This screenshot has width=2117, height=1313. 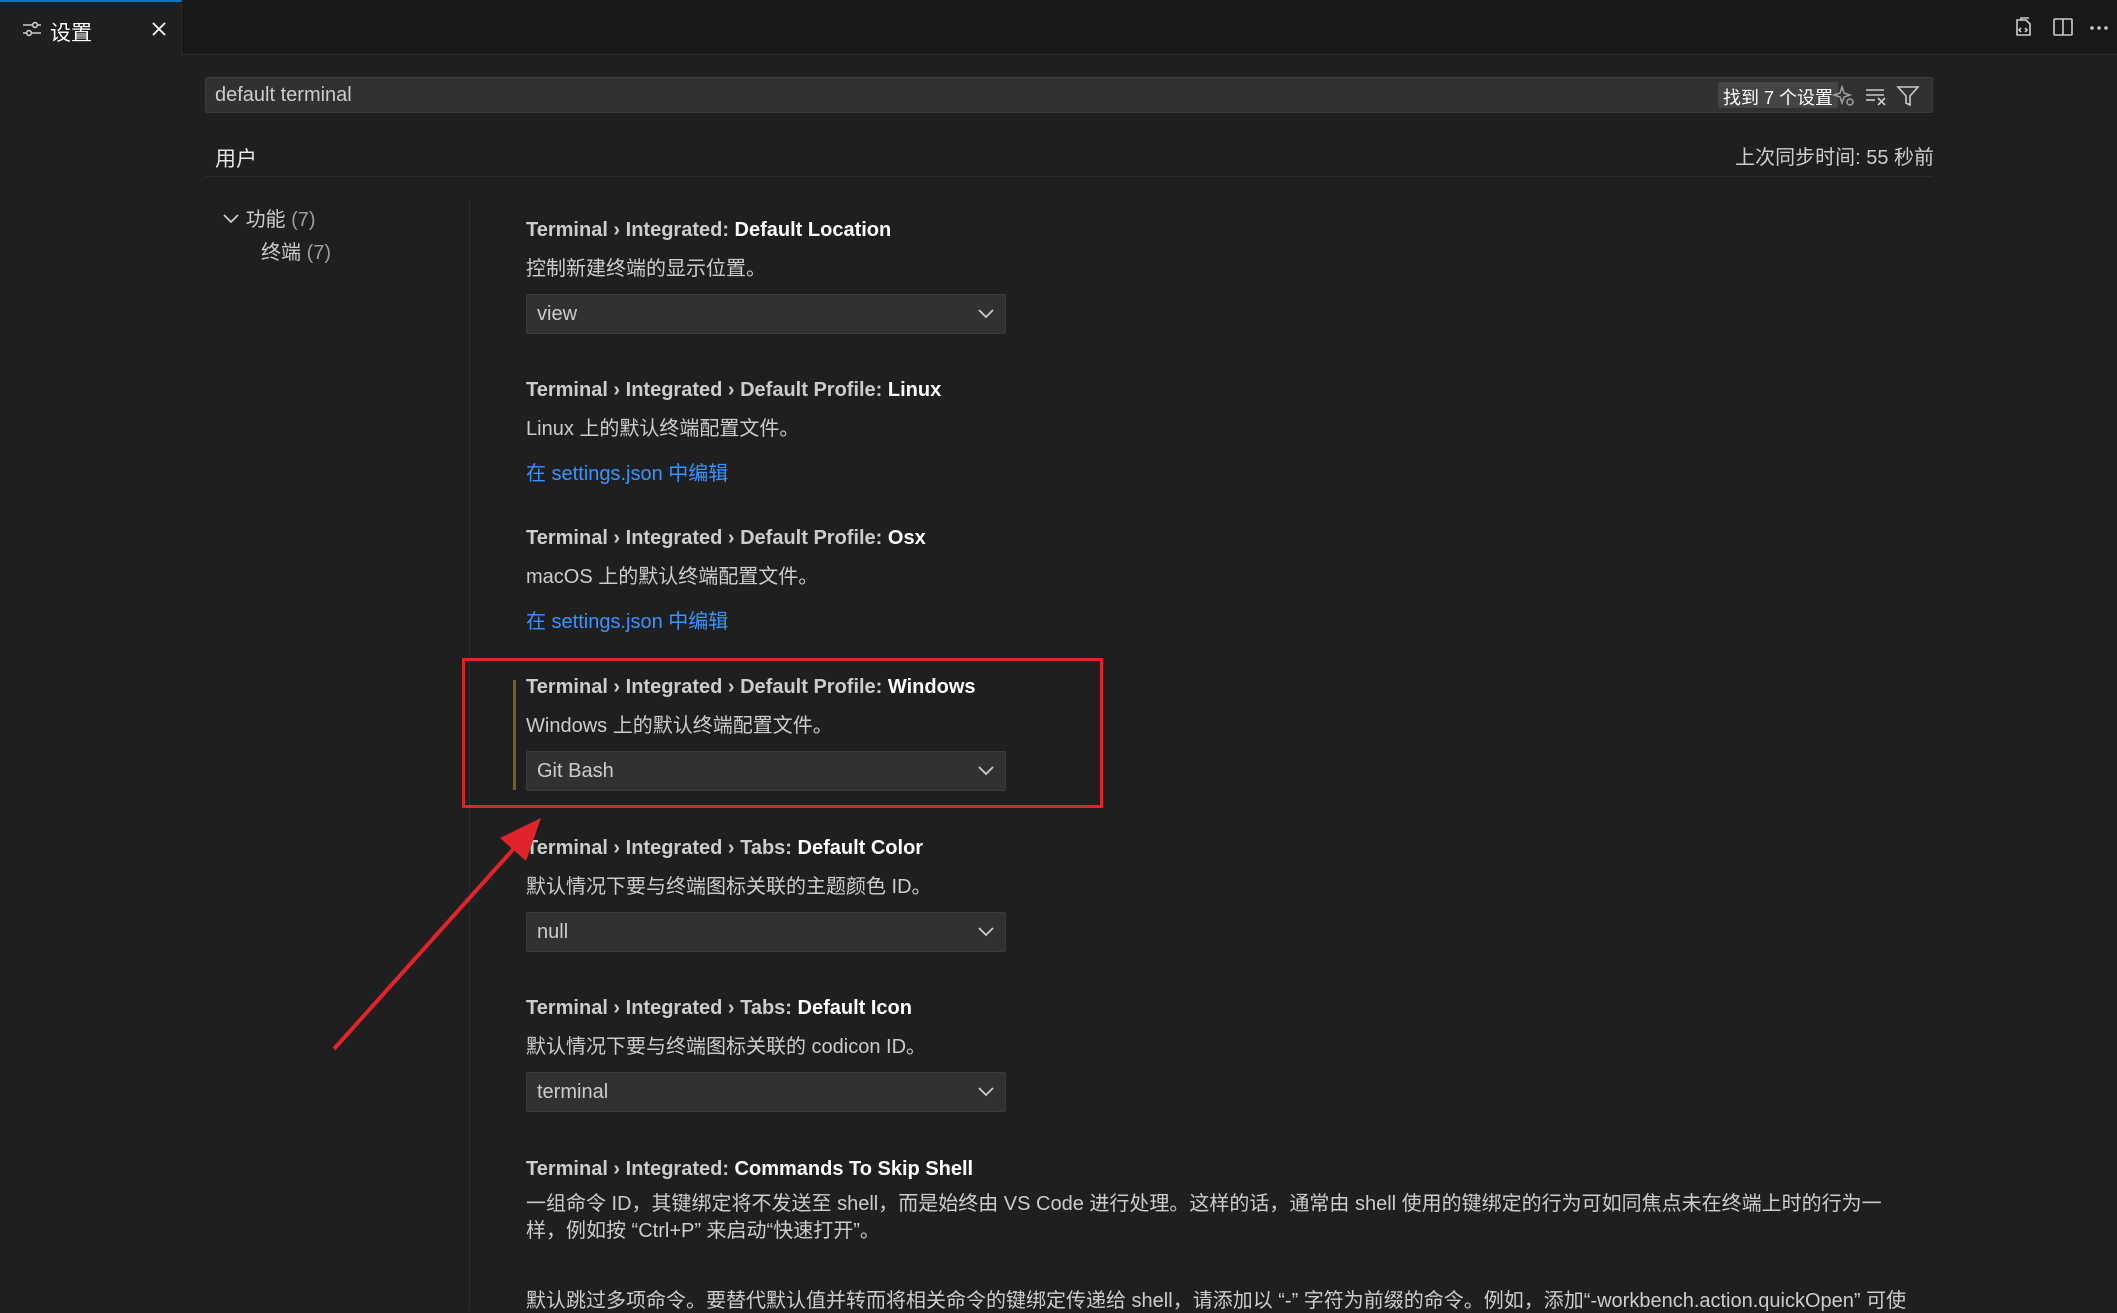 What do you see at coordinates (2099, 29) in the screenshot?
I see `more-actions-icon` at bounding box center [2099, 29].